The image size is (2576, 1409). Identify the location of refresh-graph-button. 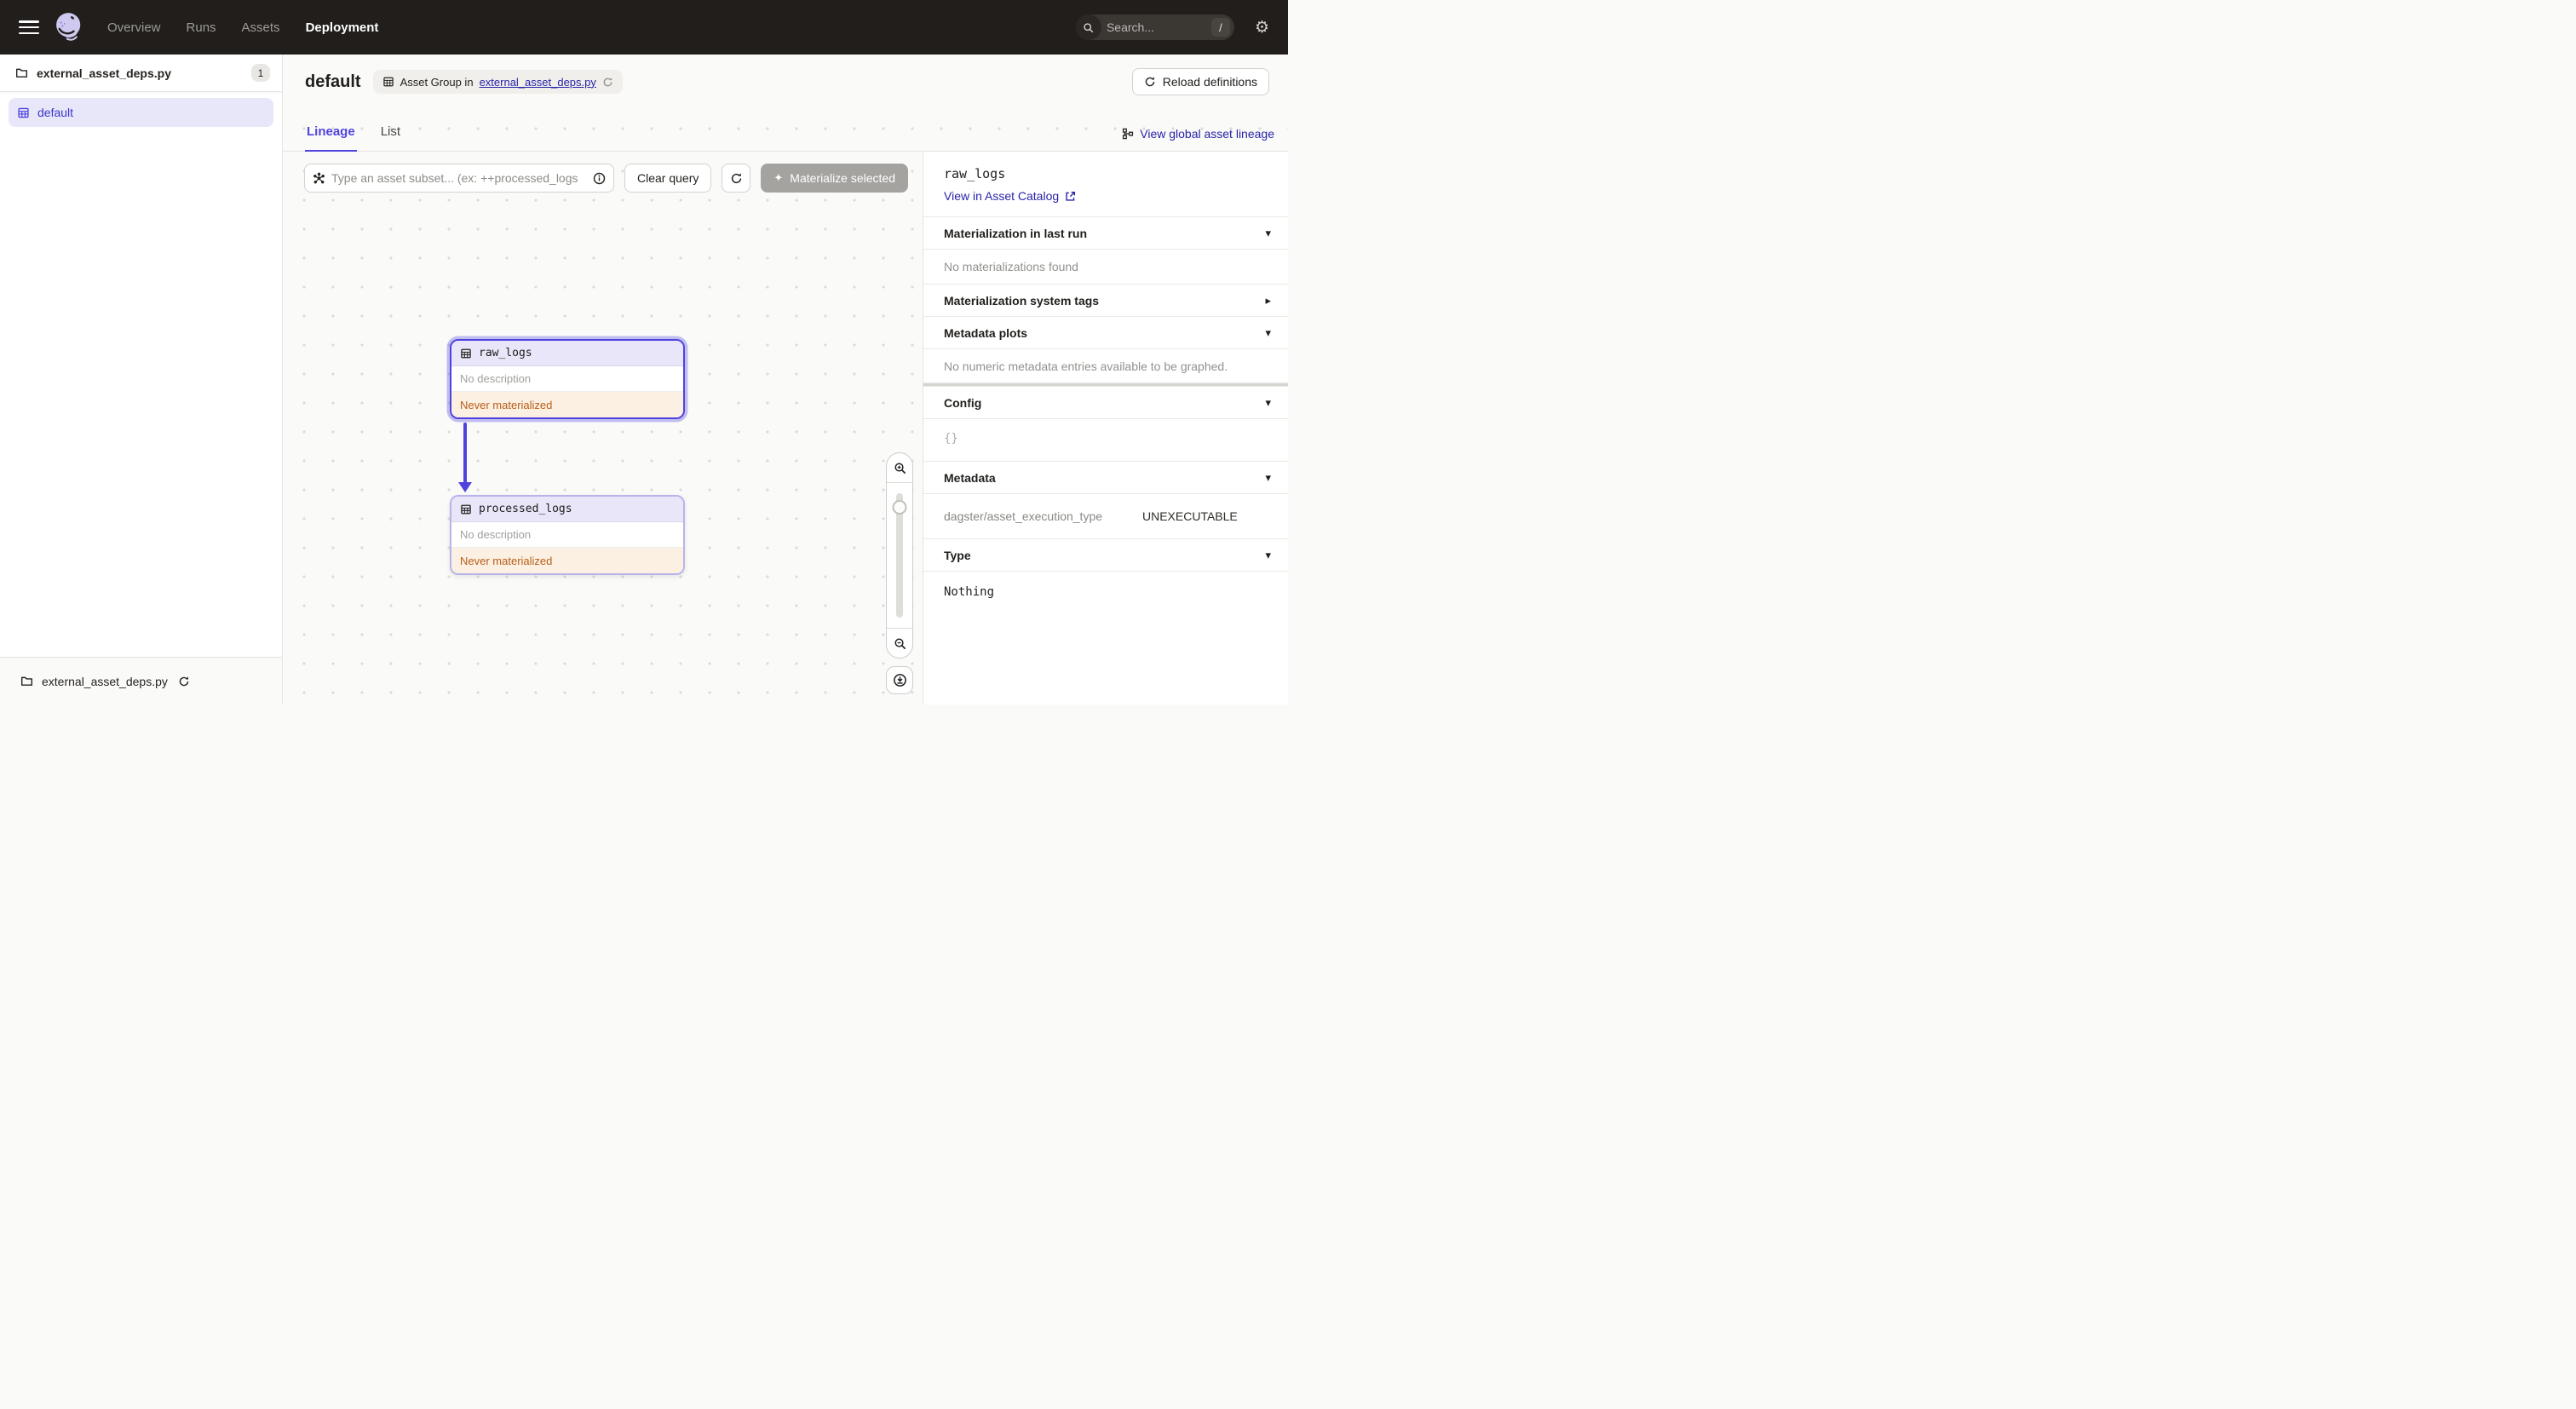
(737, 178).